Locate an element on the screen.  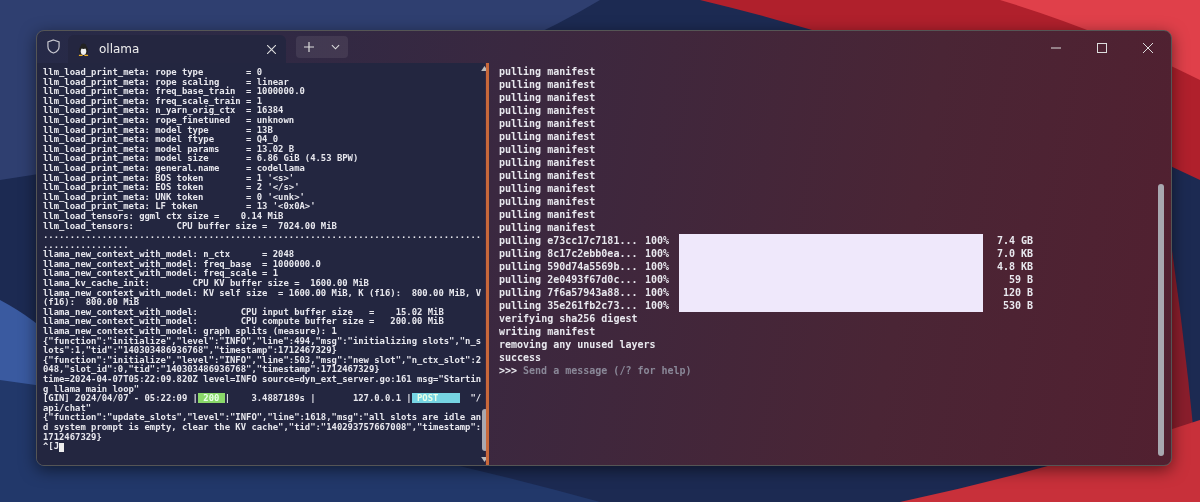
layer-size: 59 B is located at coordinates (1020, 279).